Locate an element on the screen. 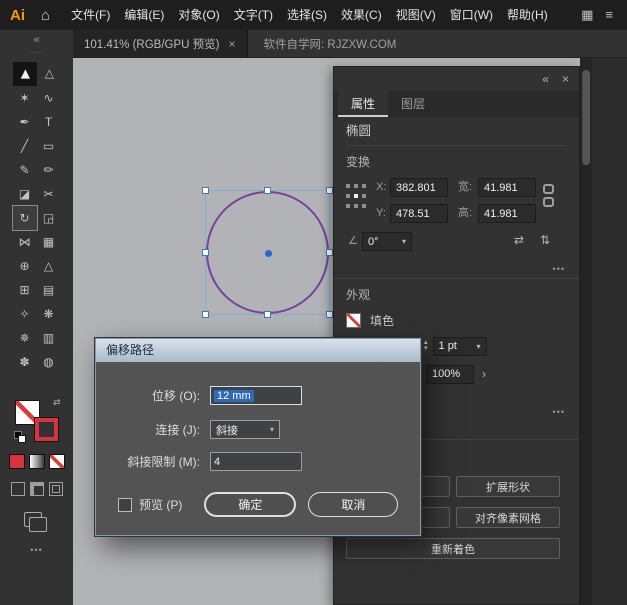 Image resolution: width=627 pixels, height=605 pixels. selection-tool: ▶ is located at coordinates (24, 74).